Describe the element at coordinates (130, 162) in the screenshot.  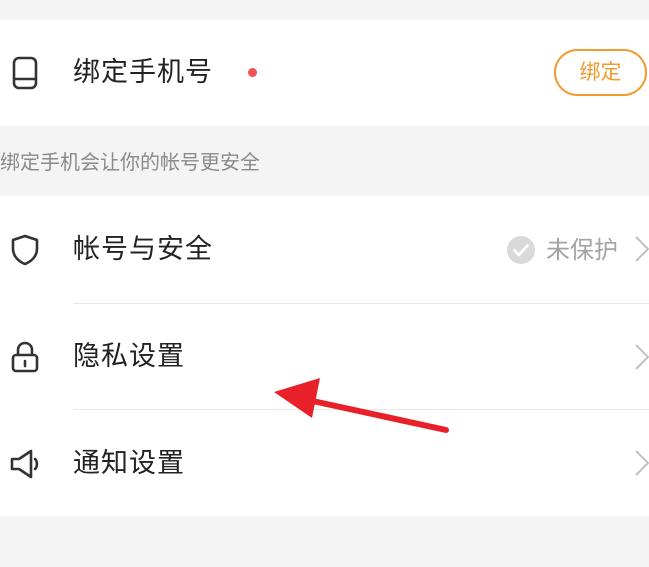
I see `bind-phone-hint: 绑定手机会让你的帐号更安全` at that location.